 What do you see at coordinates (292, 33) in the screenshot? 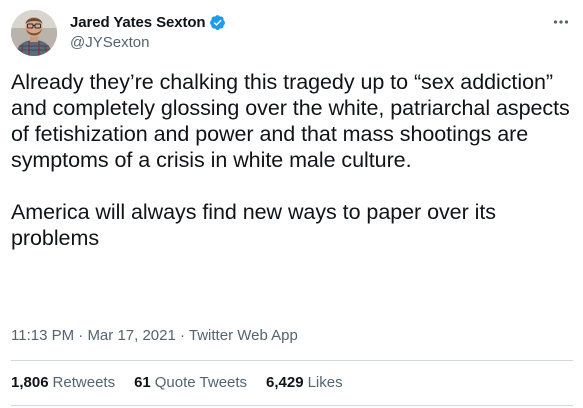
I see `tweet-header: Jared Yates Sexton @JYSexton` at bounding box center [292, 33].